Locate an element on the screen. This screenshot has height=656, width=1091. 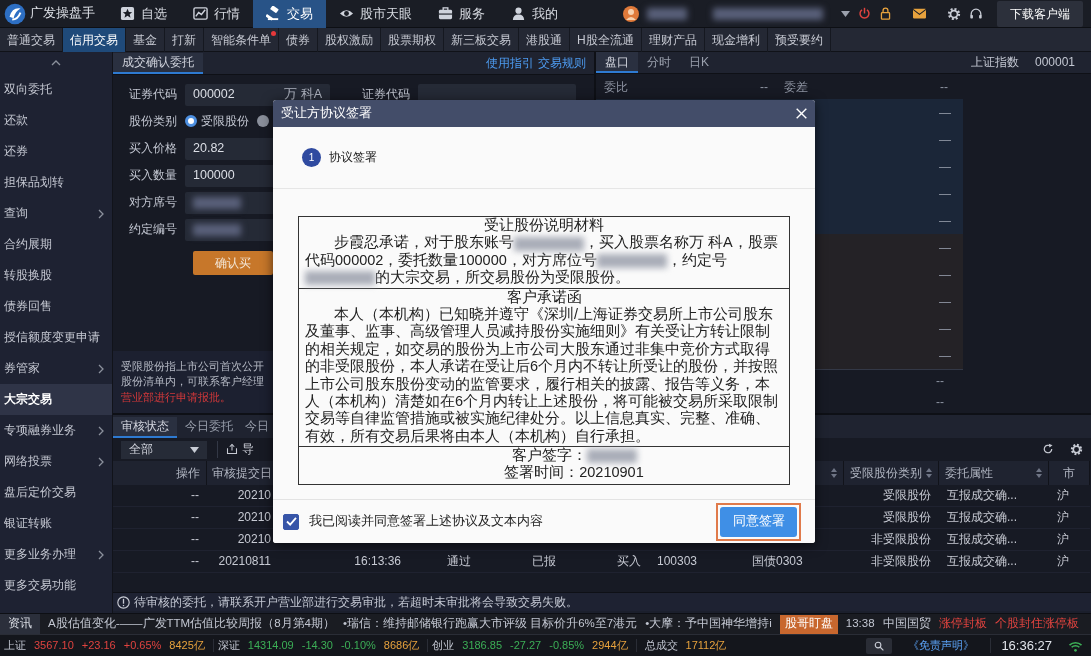
index-change: +23.16 is located at coordinates (98, 645).